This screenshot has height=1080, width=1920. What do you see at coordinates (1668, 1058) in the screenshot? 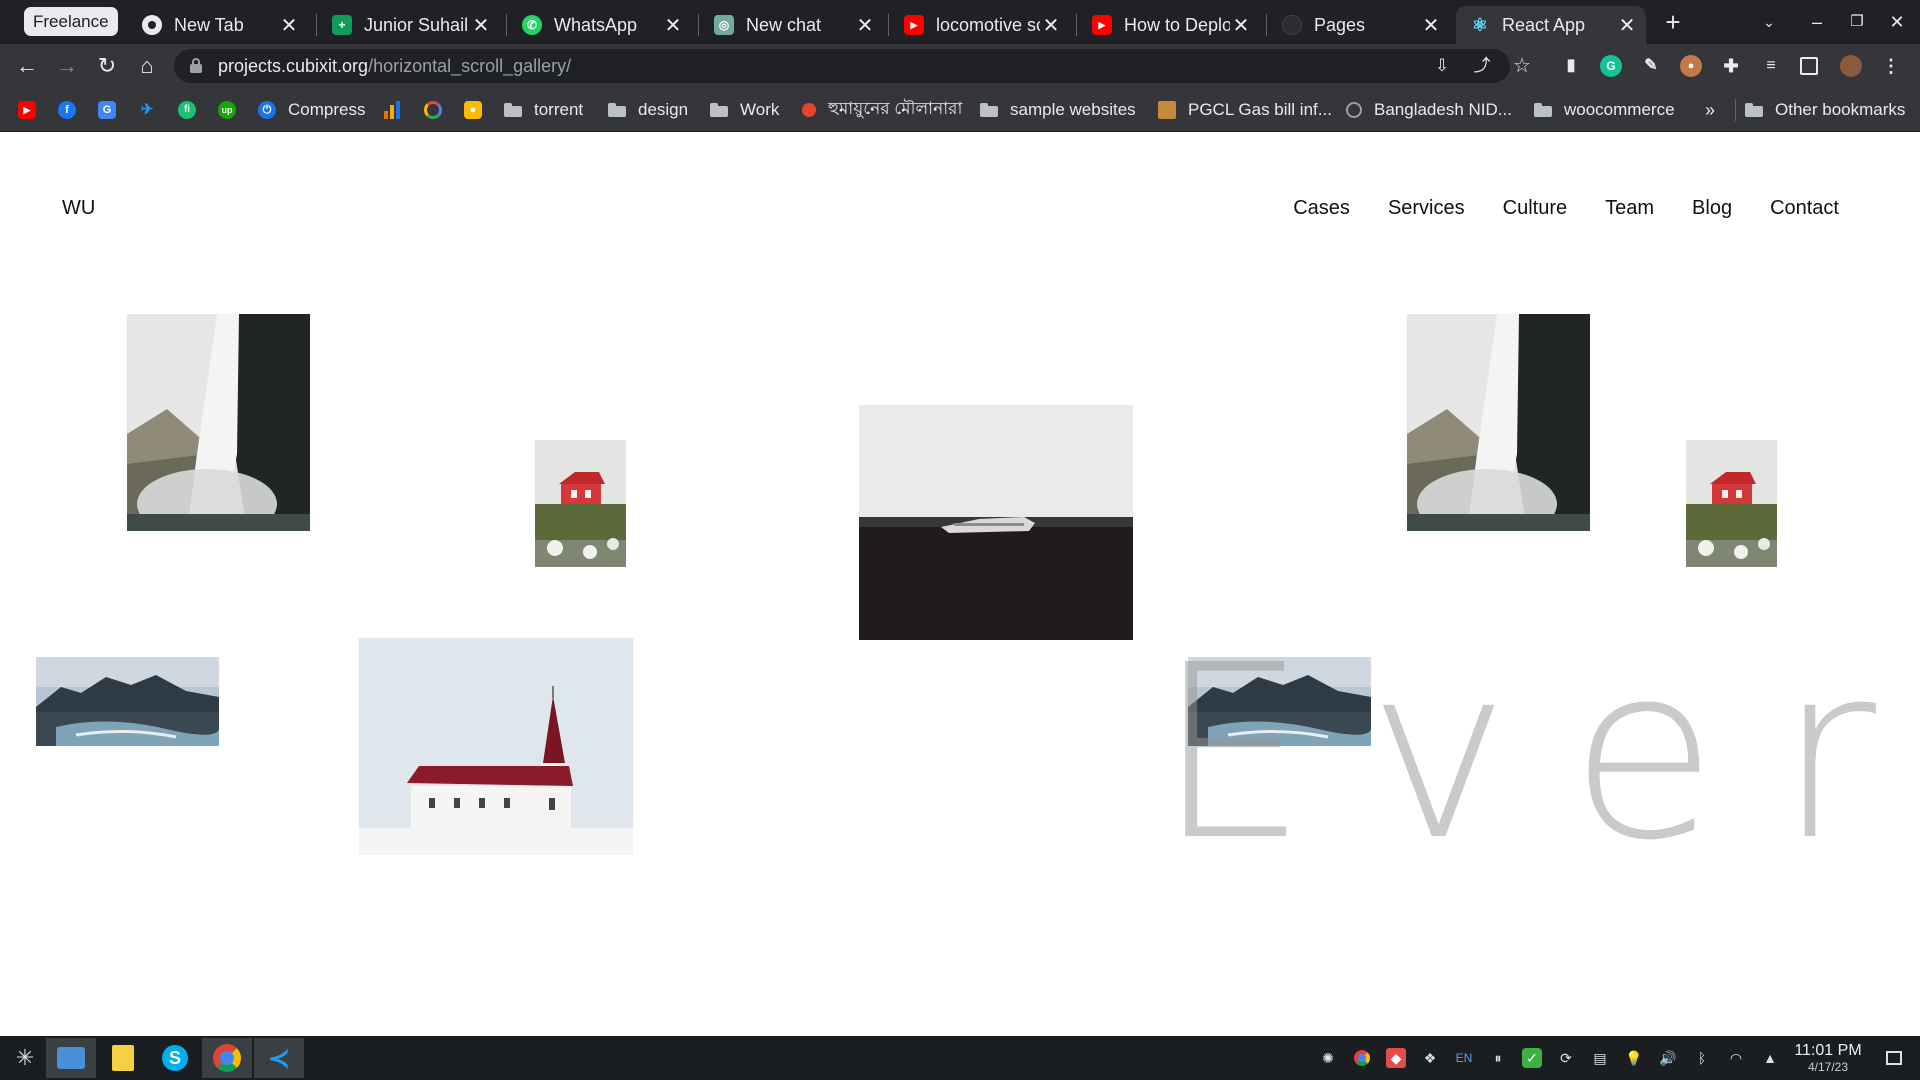
I see `volume-icon: 🔊` at bounding box center [1668, 1058].